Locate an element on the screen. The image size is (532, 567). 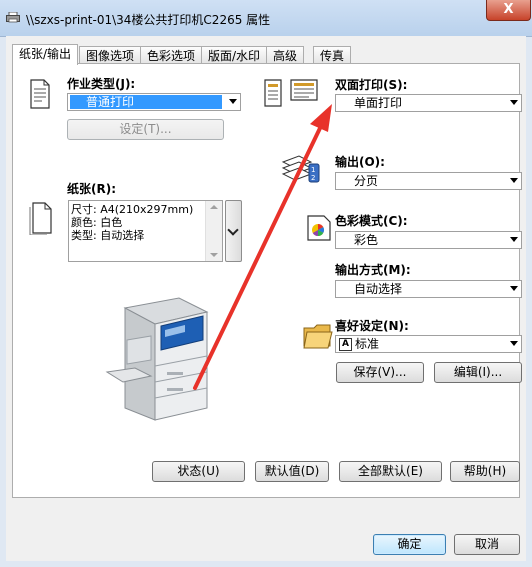
paper-icon is located at coordinates (40, 218).